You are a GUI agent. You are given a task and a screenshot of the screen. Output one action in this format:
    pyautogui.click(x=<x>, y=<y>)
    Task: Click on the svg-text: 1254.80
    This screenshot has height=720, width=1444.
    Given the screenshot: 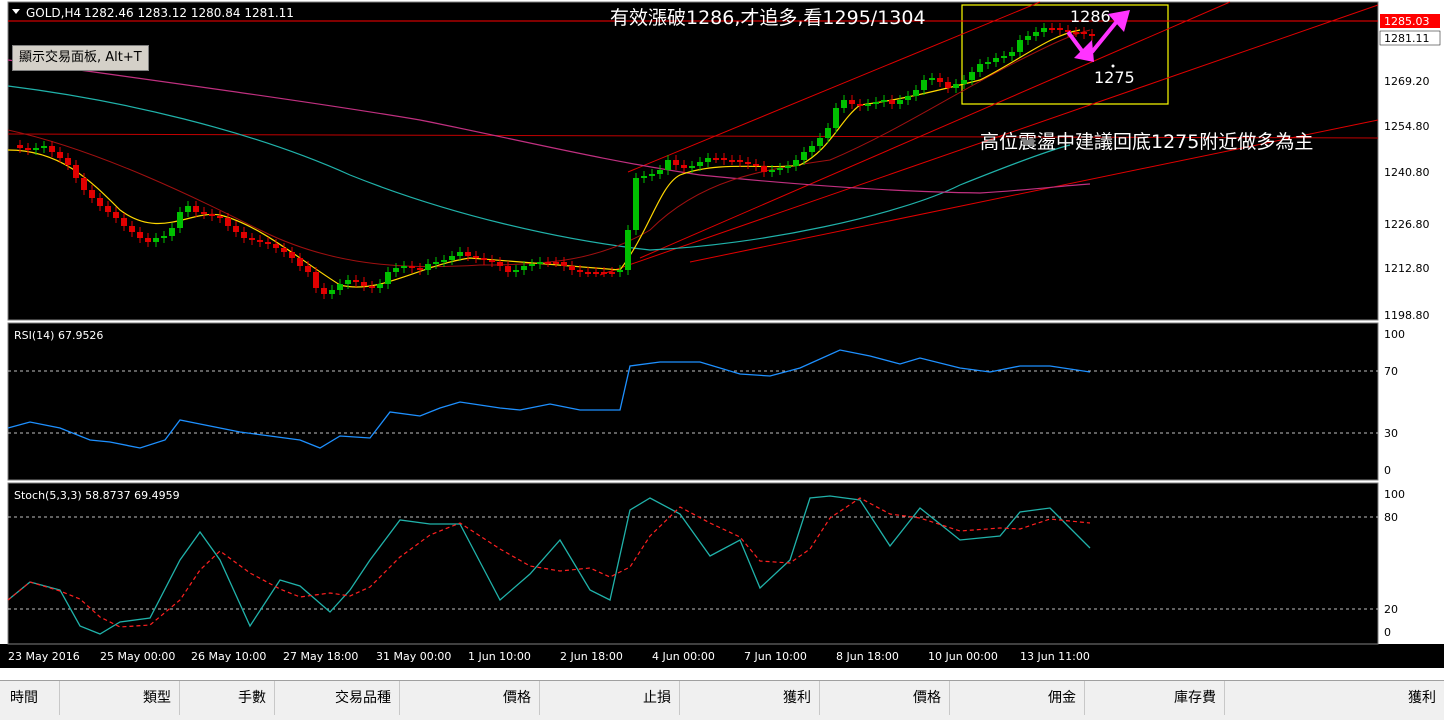 What is the action you would take?
    pyautogui.click(x=1407, y=126)
    